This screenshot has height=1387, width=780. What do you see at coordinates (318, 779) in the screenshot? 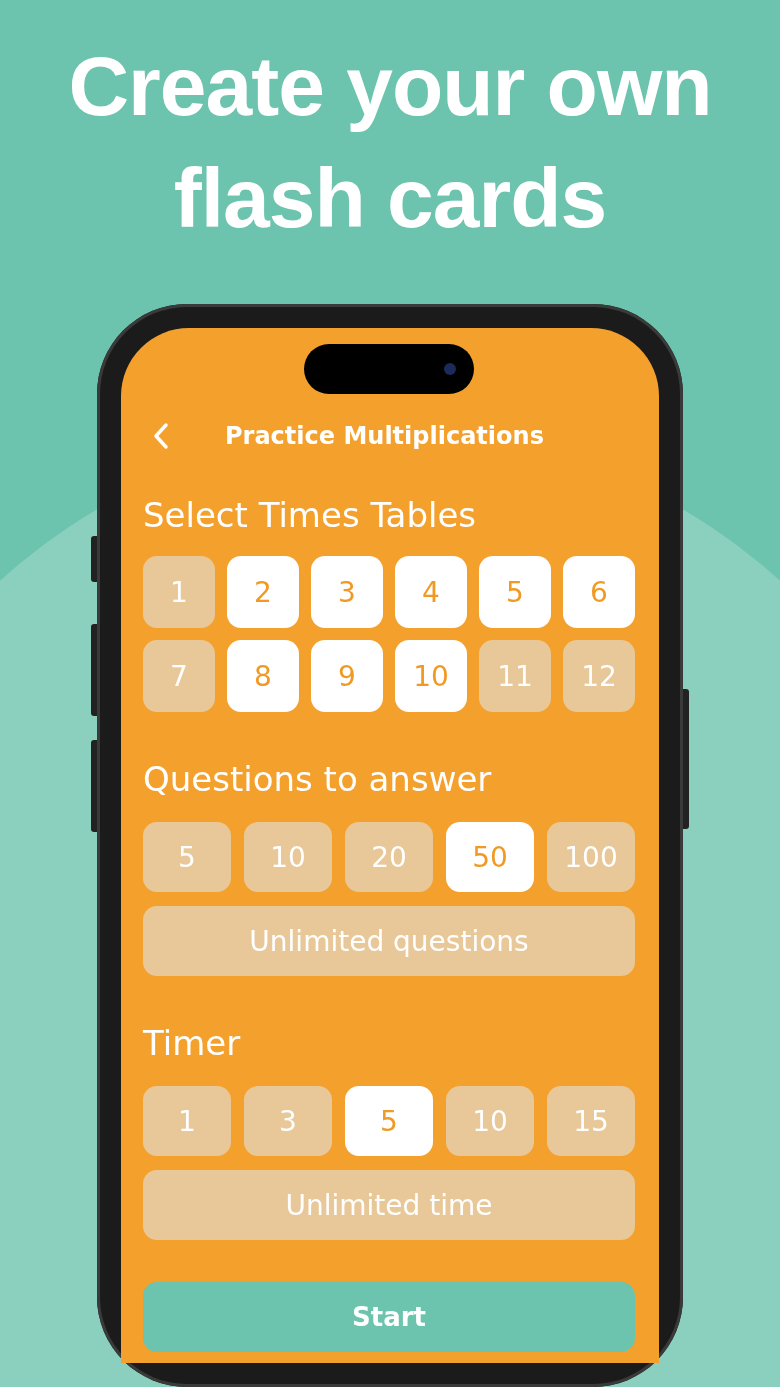
I see `section-heading: Questions to answer` at bounding box center [318, 779].